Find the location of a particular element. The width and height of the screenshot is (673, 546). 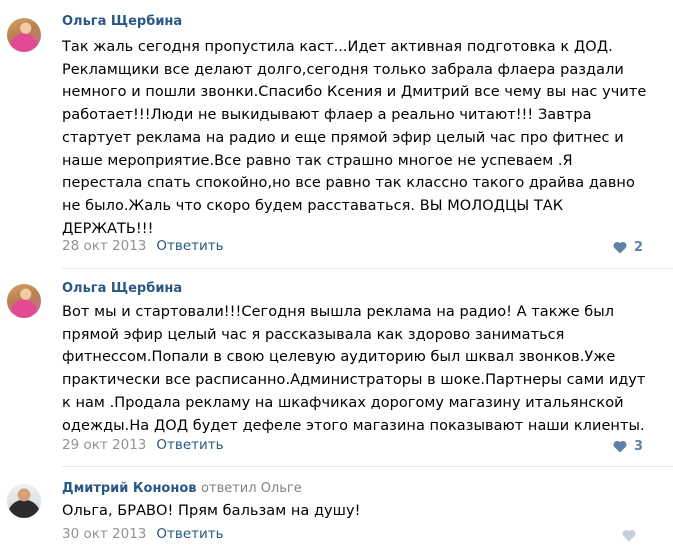

comment-meta: 30 окт 2013 Ответить is located at coordinates (143, 534).